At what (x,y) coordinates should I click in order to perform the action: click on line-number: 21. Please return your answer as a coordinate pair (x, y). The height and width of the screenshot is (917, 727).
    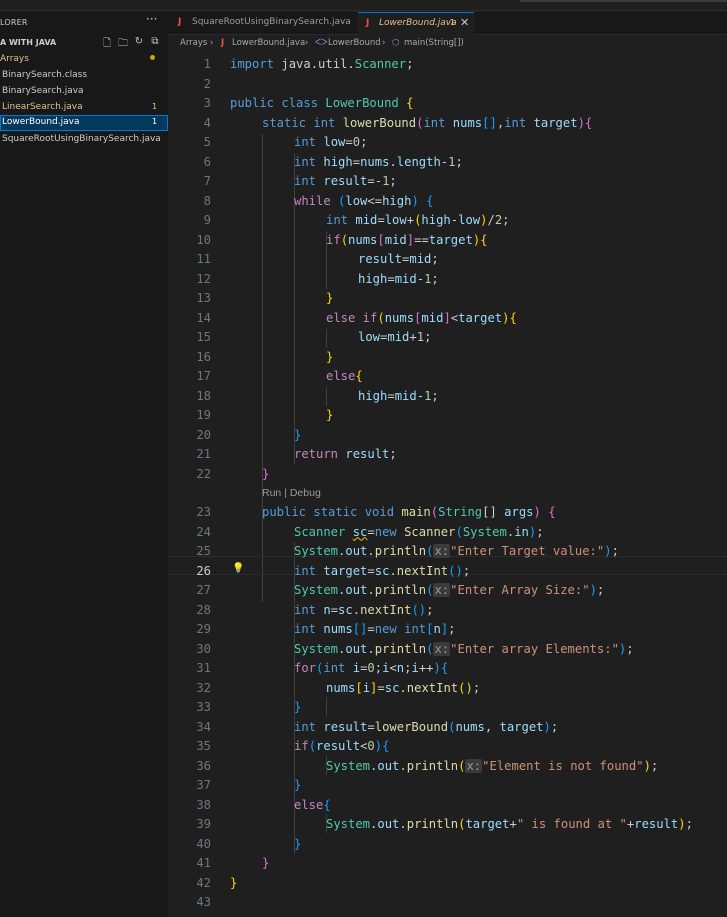
    Looking at the image, I should click on (203, 454).